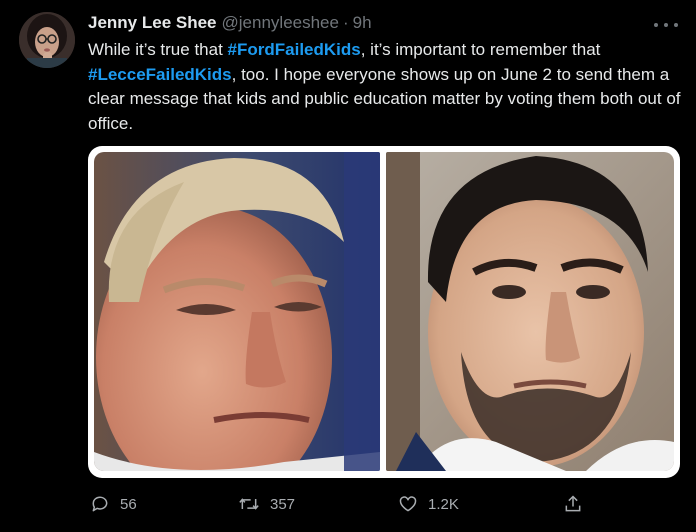  I want to click on tweet-header: Jenny Lee Shee @jennyleeshee · 9h, so click(230, 24).